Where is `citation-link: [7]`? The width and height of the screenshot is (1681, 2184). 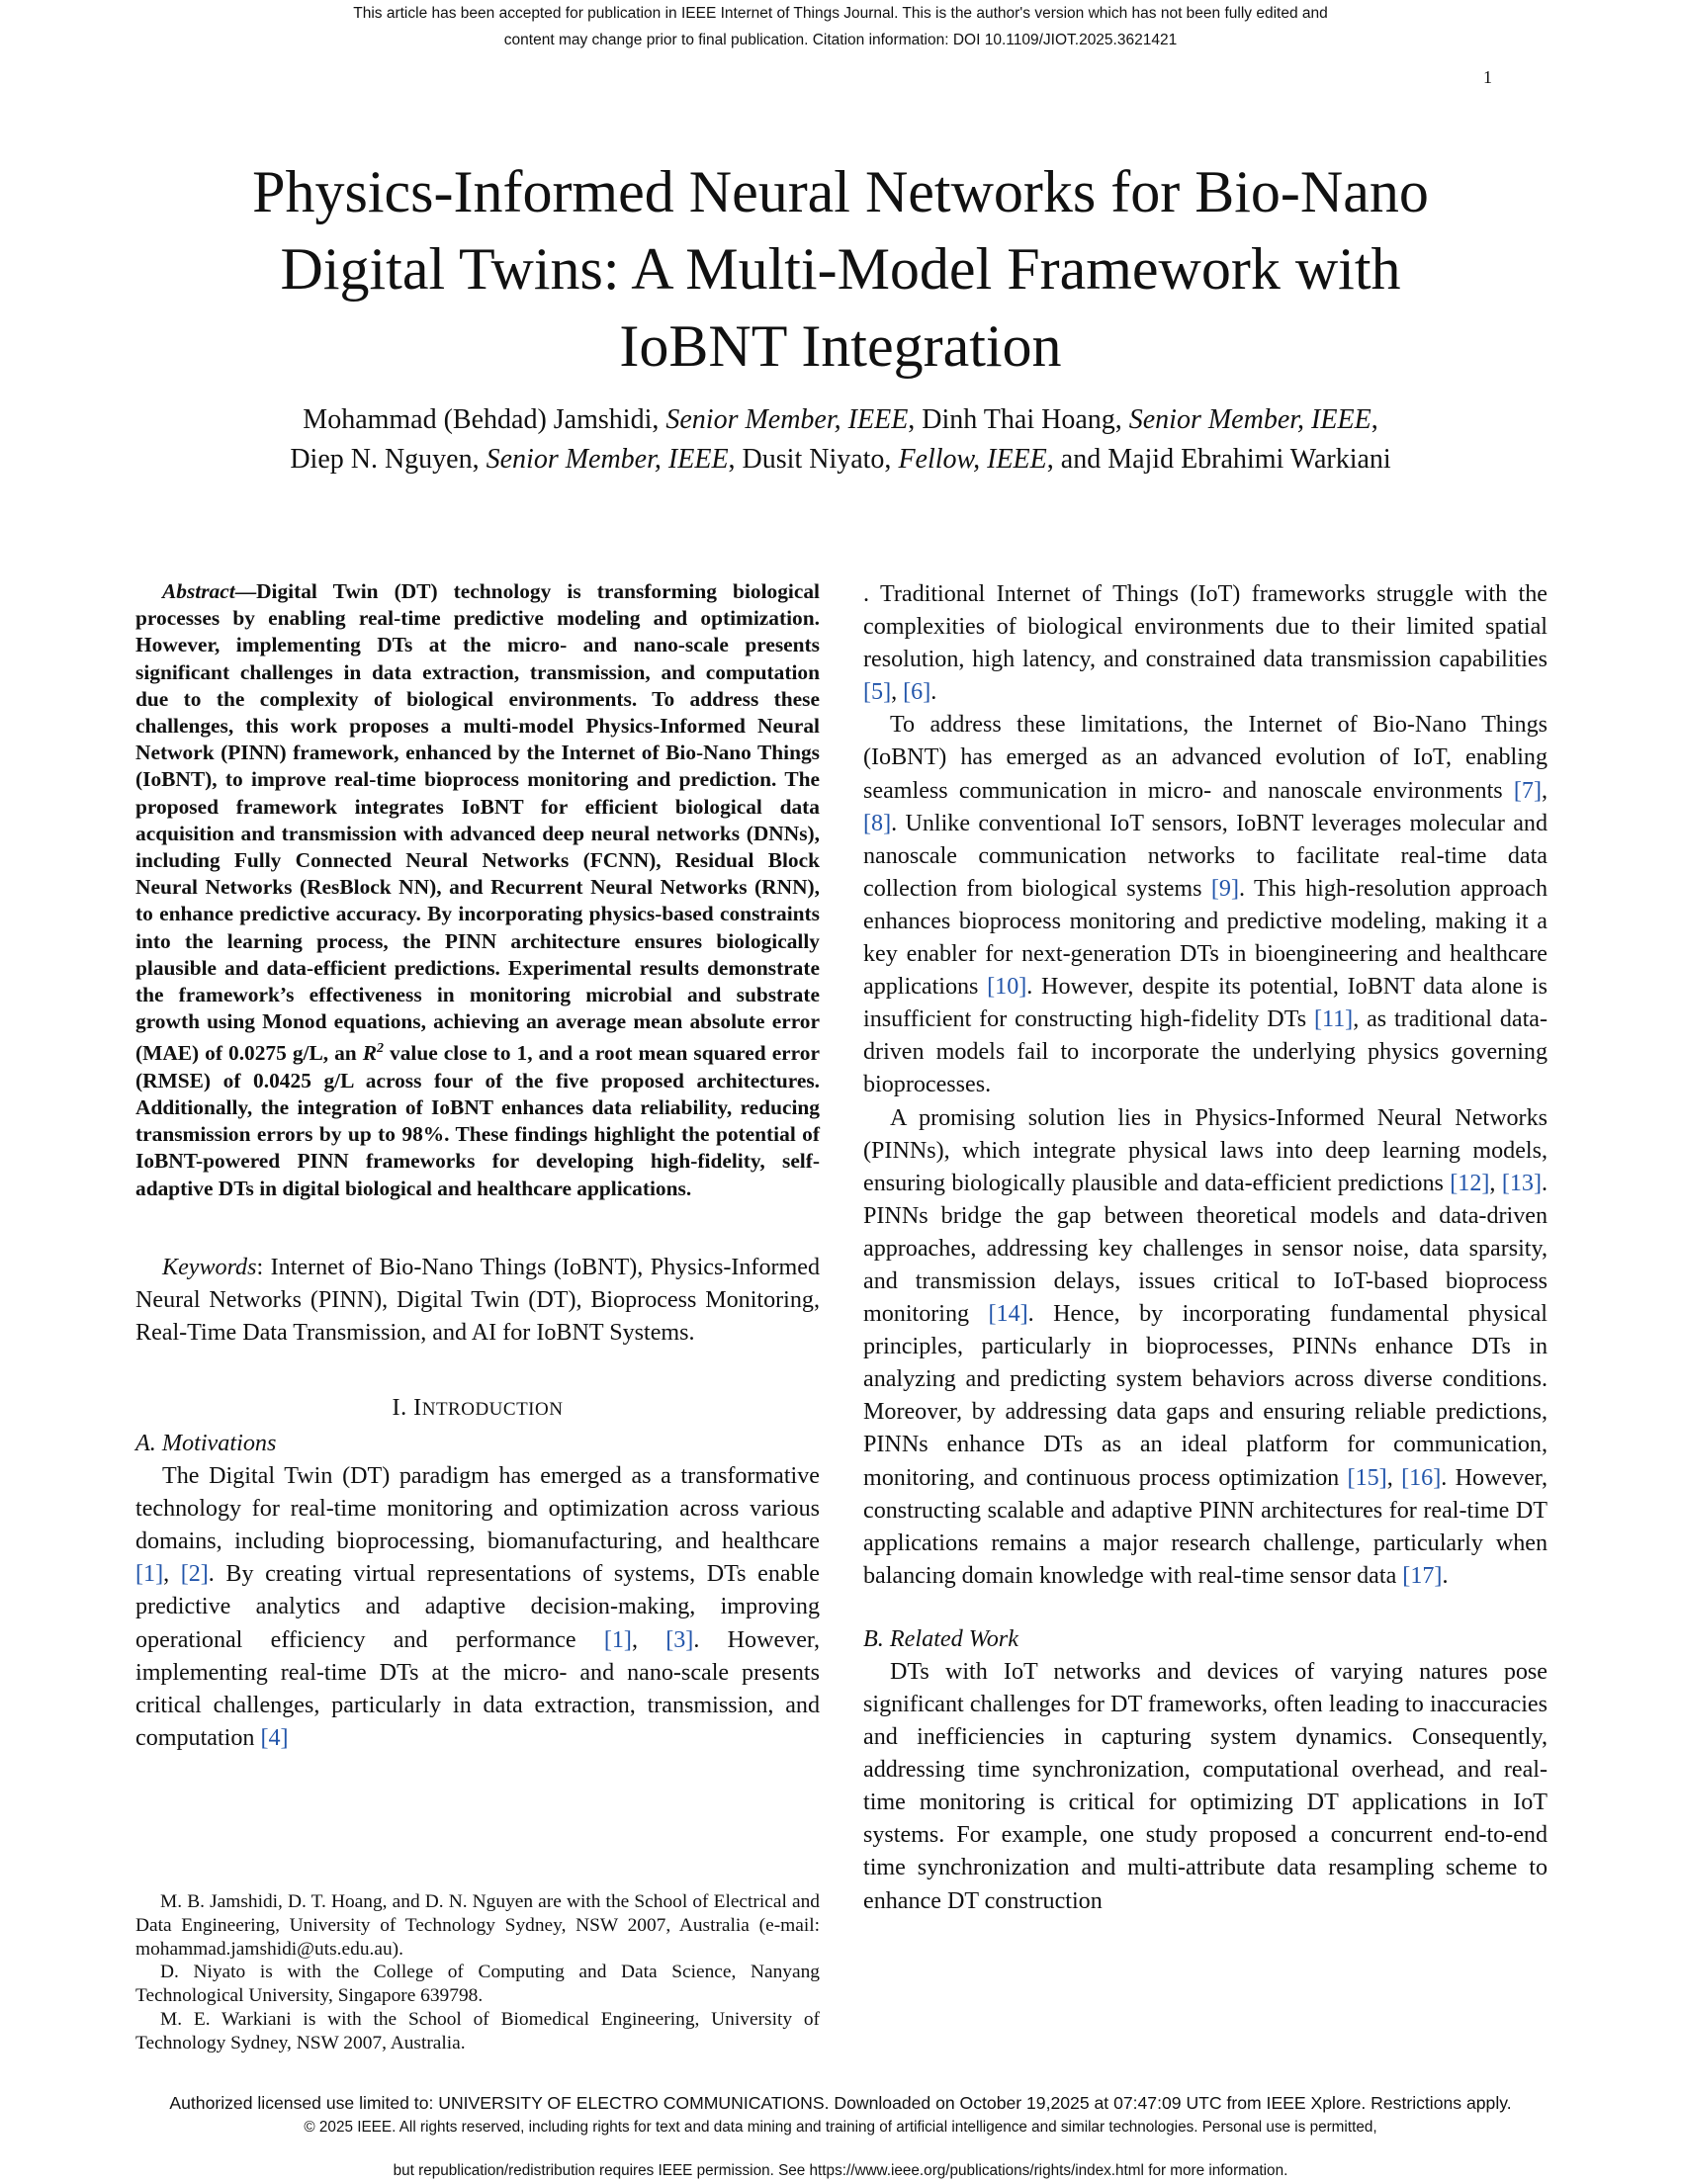
citation-link: [7] is located at coordinates (1528, 791).